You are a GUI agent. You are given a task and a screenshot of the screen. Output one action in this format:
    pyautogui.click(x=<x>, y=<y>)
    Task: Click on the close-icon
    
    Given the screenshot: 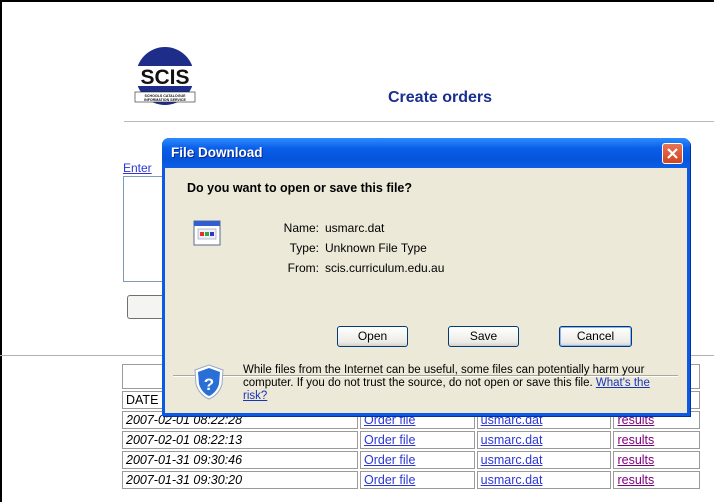 What is the action you would take?
    pyautogui.click(x=672, y=153)
    